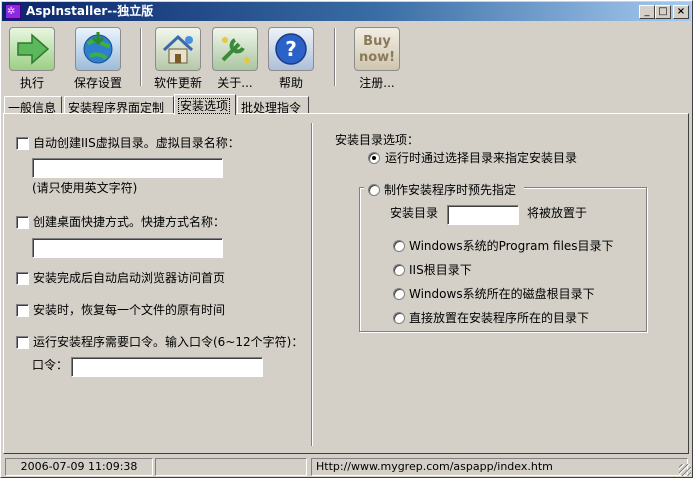 This screenshot has height=478, width=693. I want to click on tab-install-options: 安装选项, so click(205, 104).